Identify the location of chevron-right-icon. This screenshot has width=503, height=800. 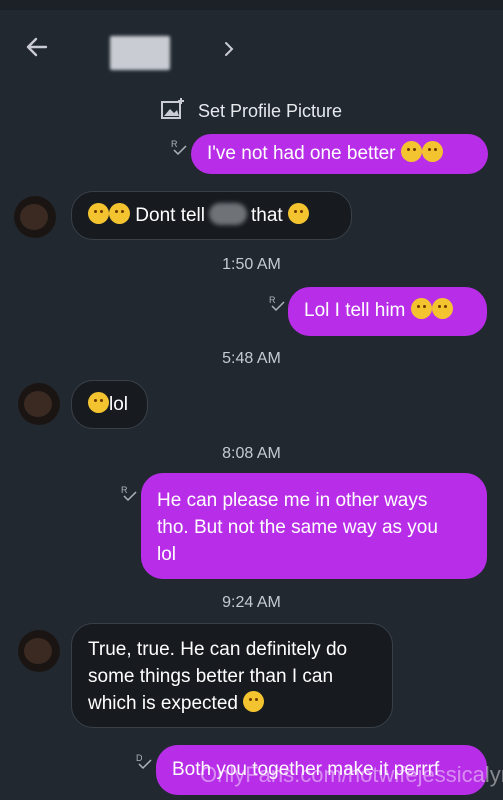
(229, 49).